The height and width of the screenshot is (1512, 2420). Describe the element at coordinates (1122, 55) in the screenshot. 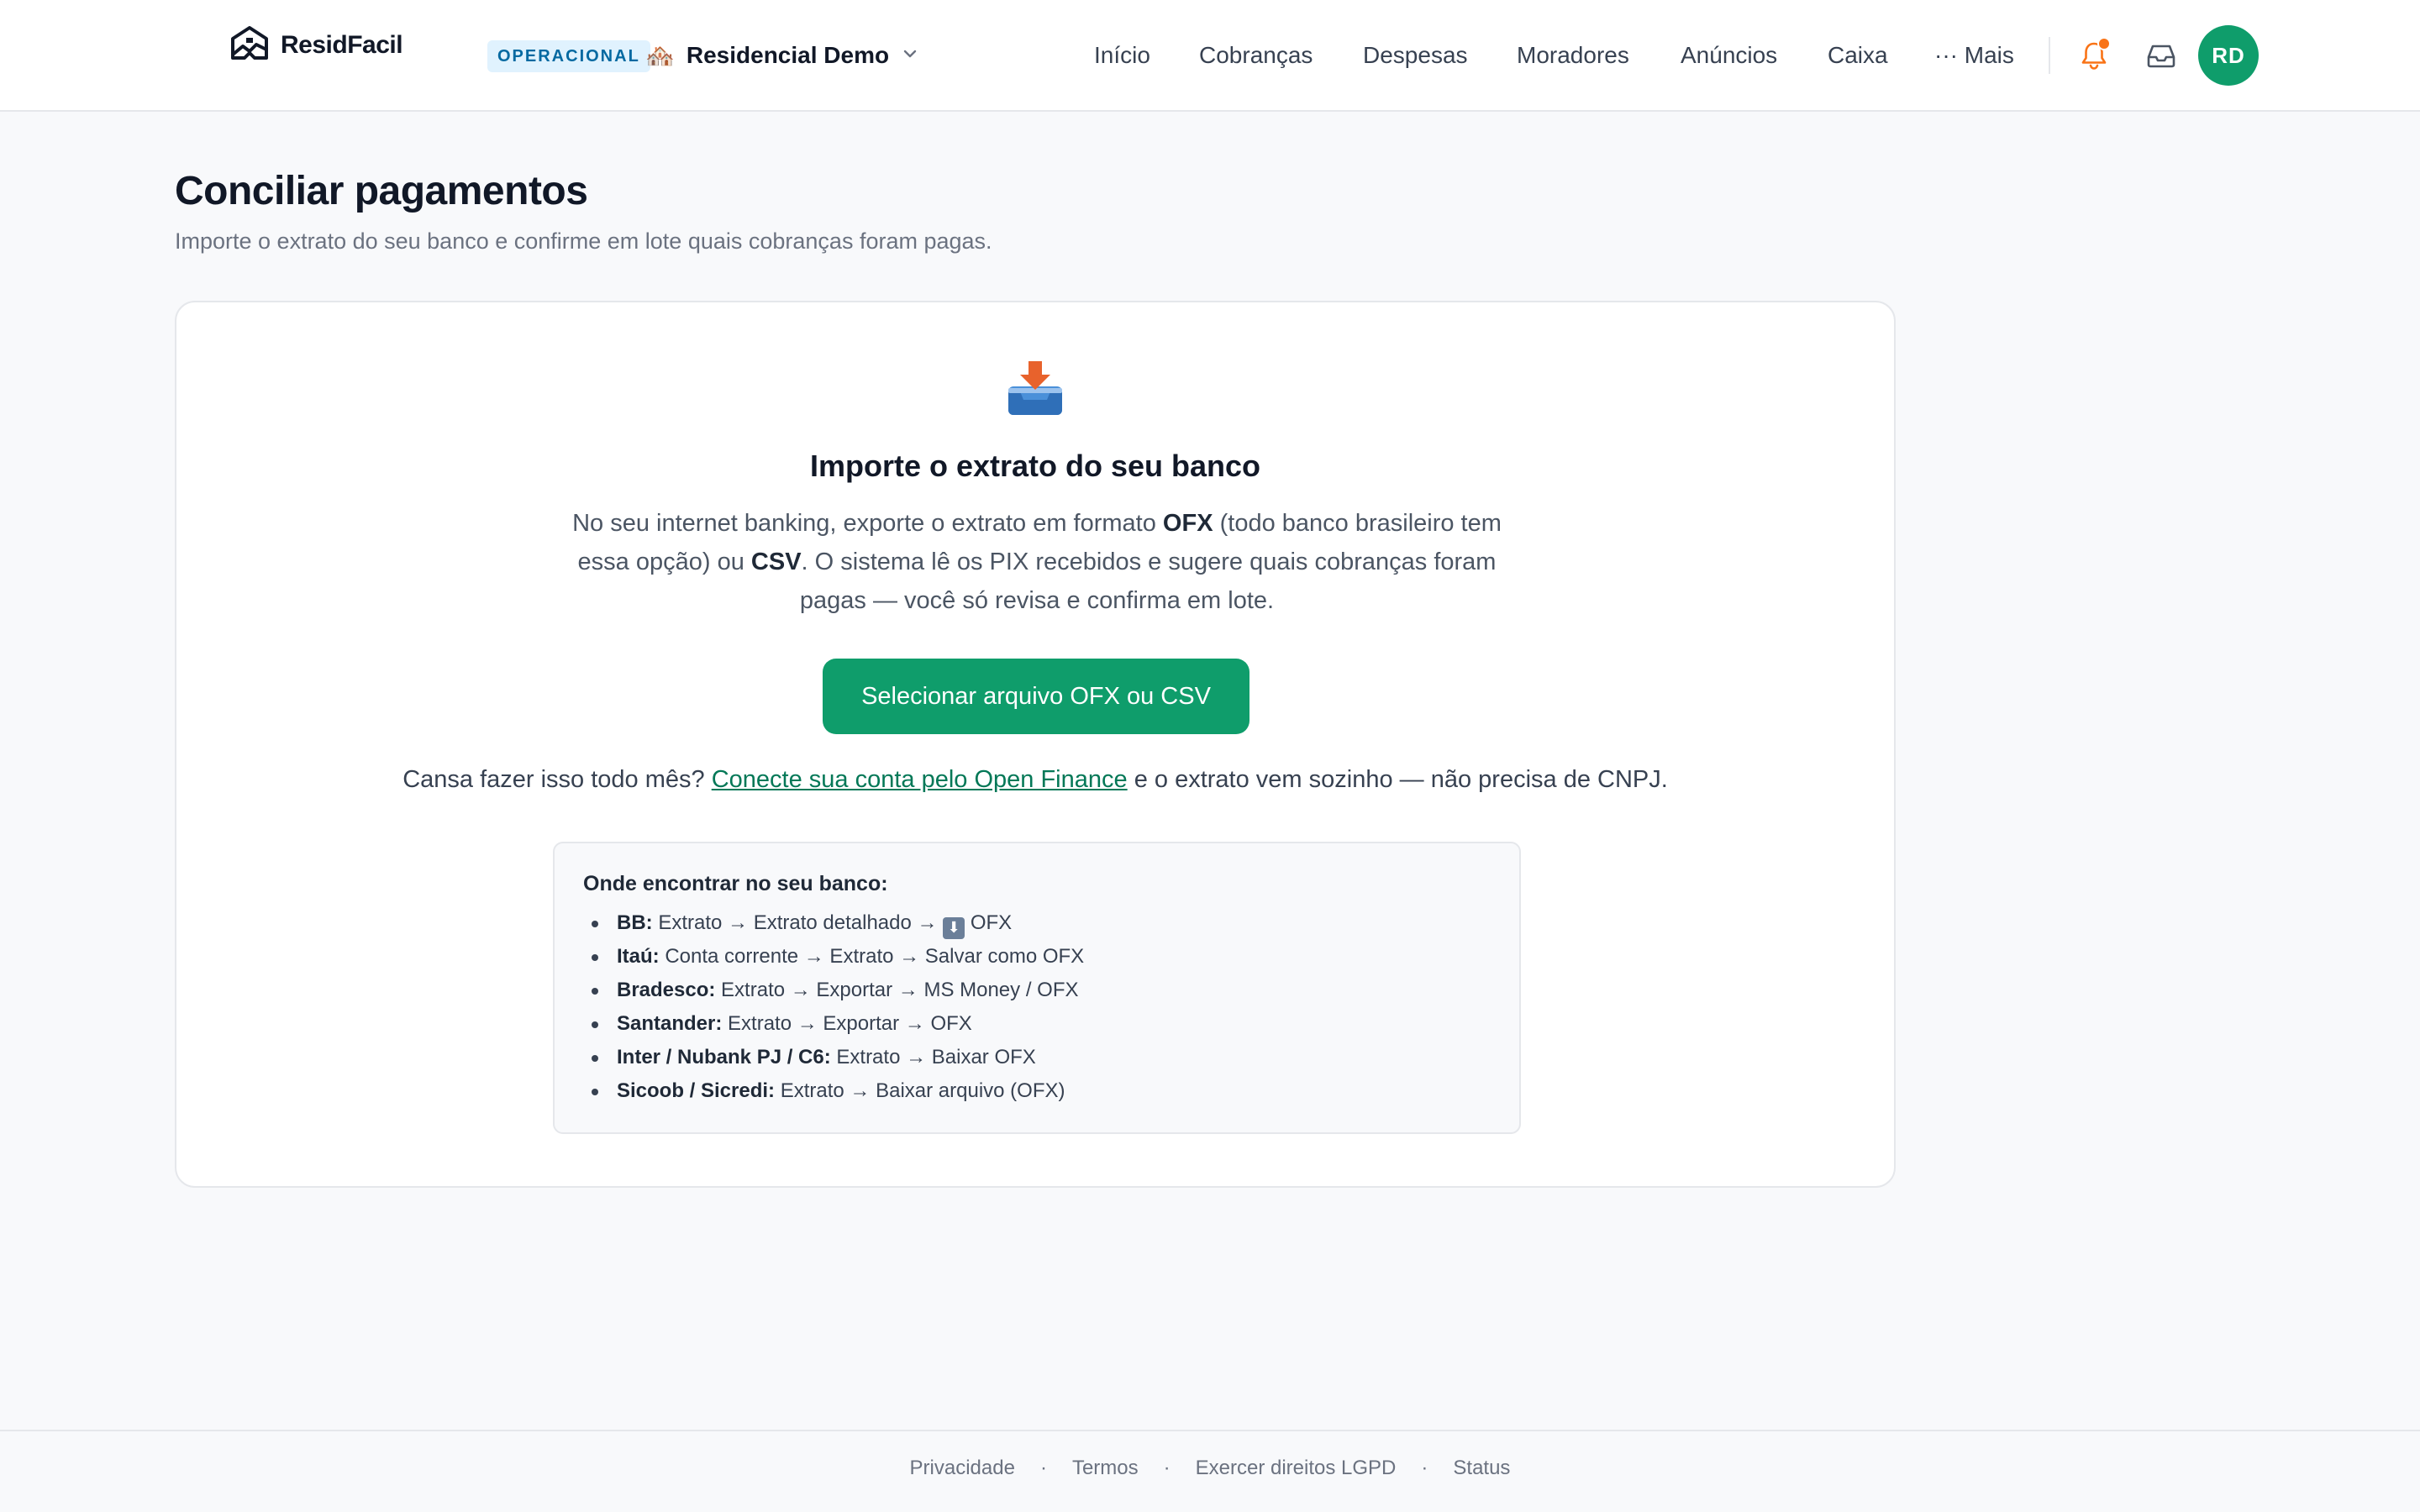

I see `nav-inicio: Início` at that location.